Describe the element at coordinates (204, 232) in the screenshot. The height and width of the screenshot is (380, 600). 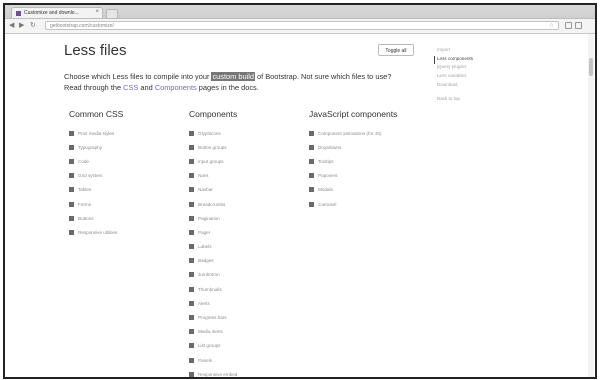
I see `checkbox-label: Pager` at that location.